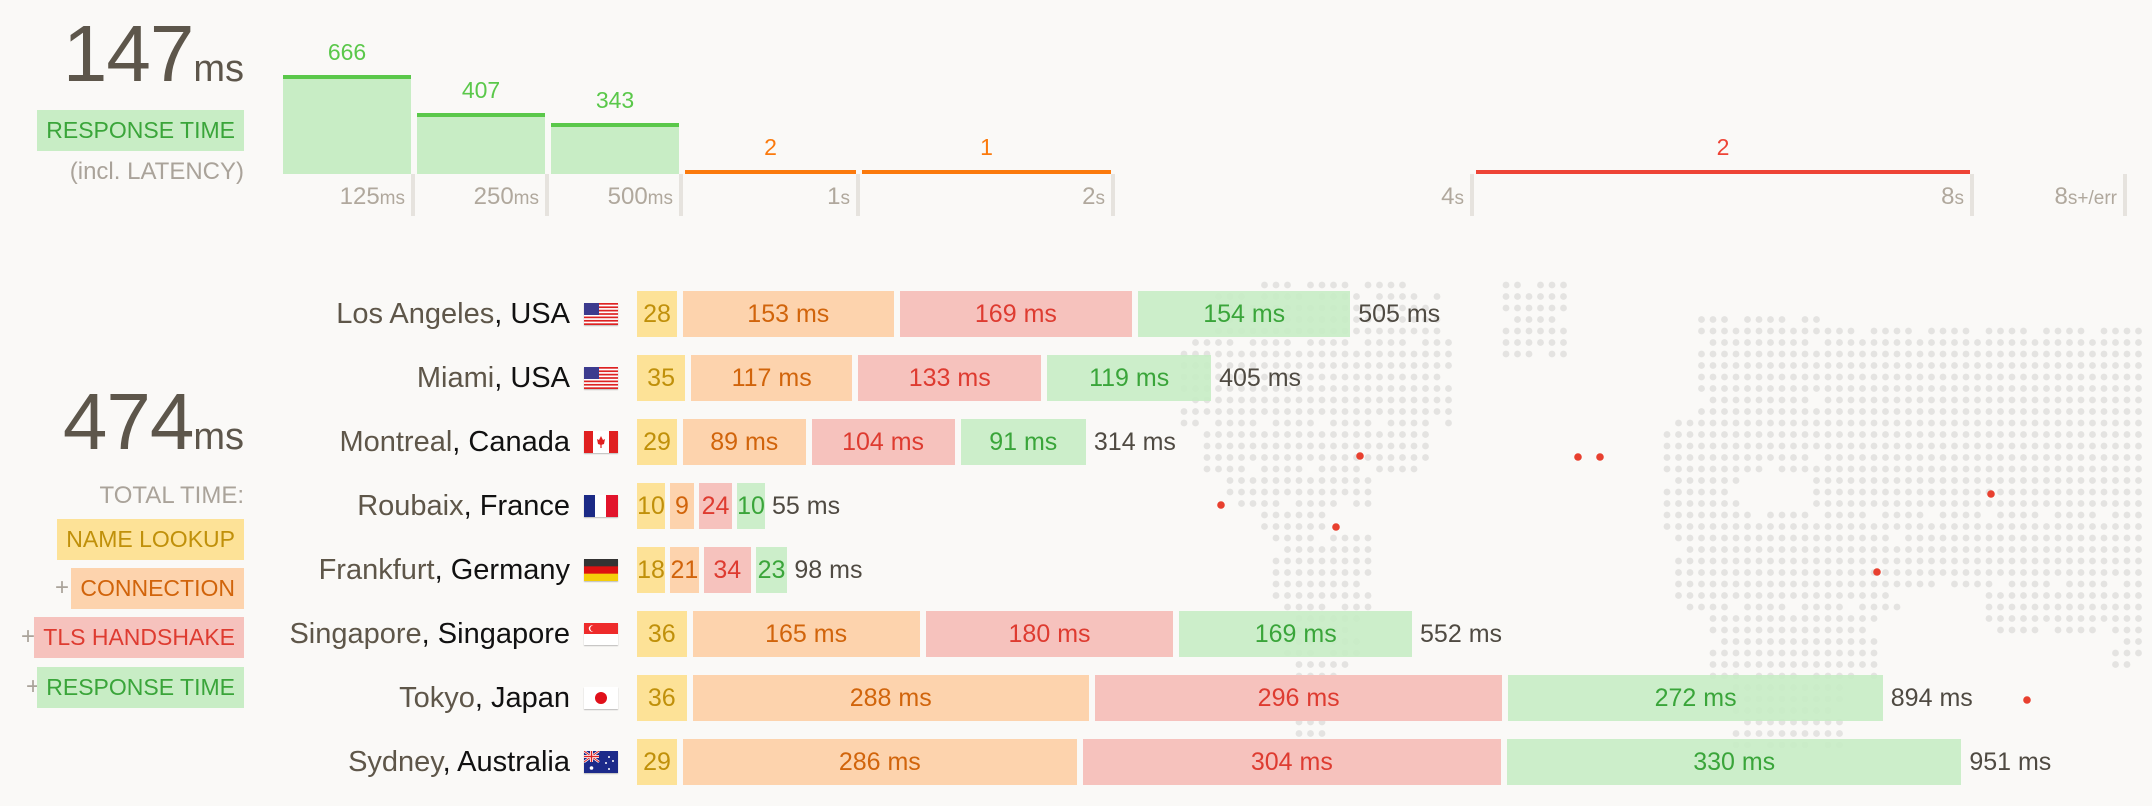 This screenshot has width=2152, height=806. What do you see at coordinates (682, 506) in the screenshot?
I see `segment-conn: 9` at bounding box center [682, 506].